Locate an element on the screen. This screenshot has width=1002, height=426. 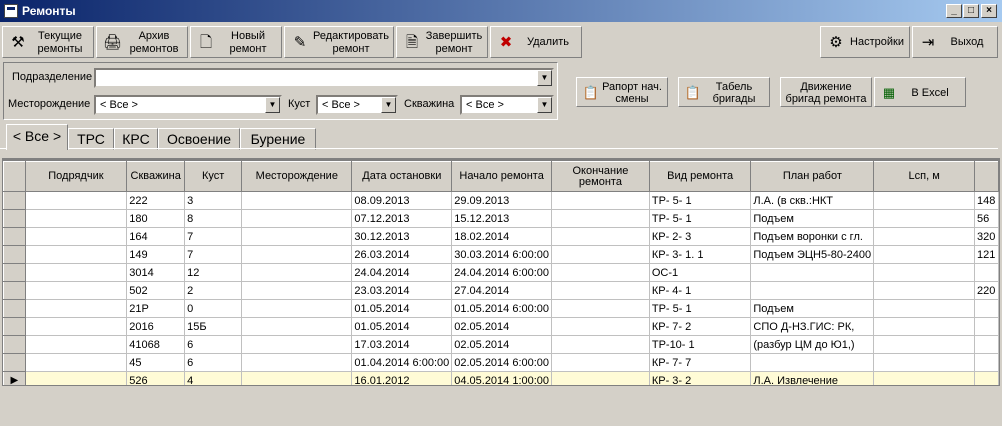
table-row: 502 2 23.03.2014 27.04.2014 КР- 4- 1 220 is located at coordinates (501, 290).